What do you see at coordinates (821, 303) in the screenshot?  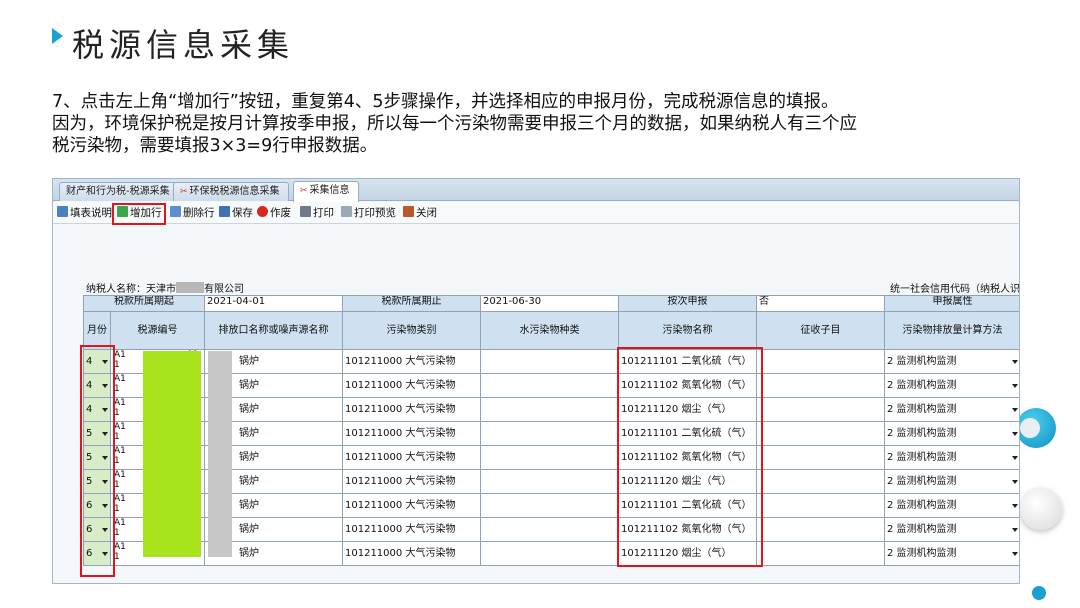 I see `per-report-value: 否` at bounding box center [821, 303].